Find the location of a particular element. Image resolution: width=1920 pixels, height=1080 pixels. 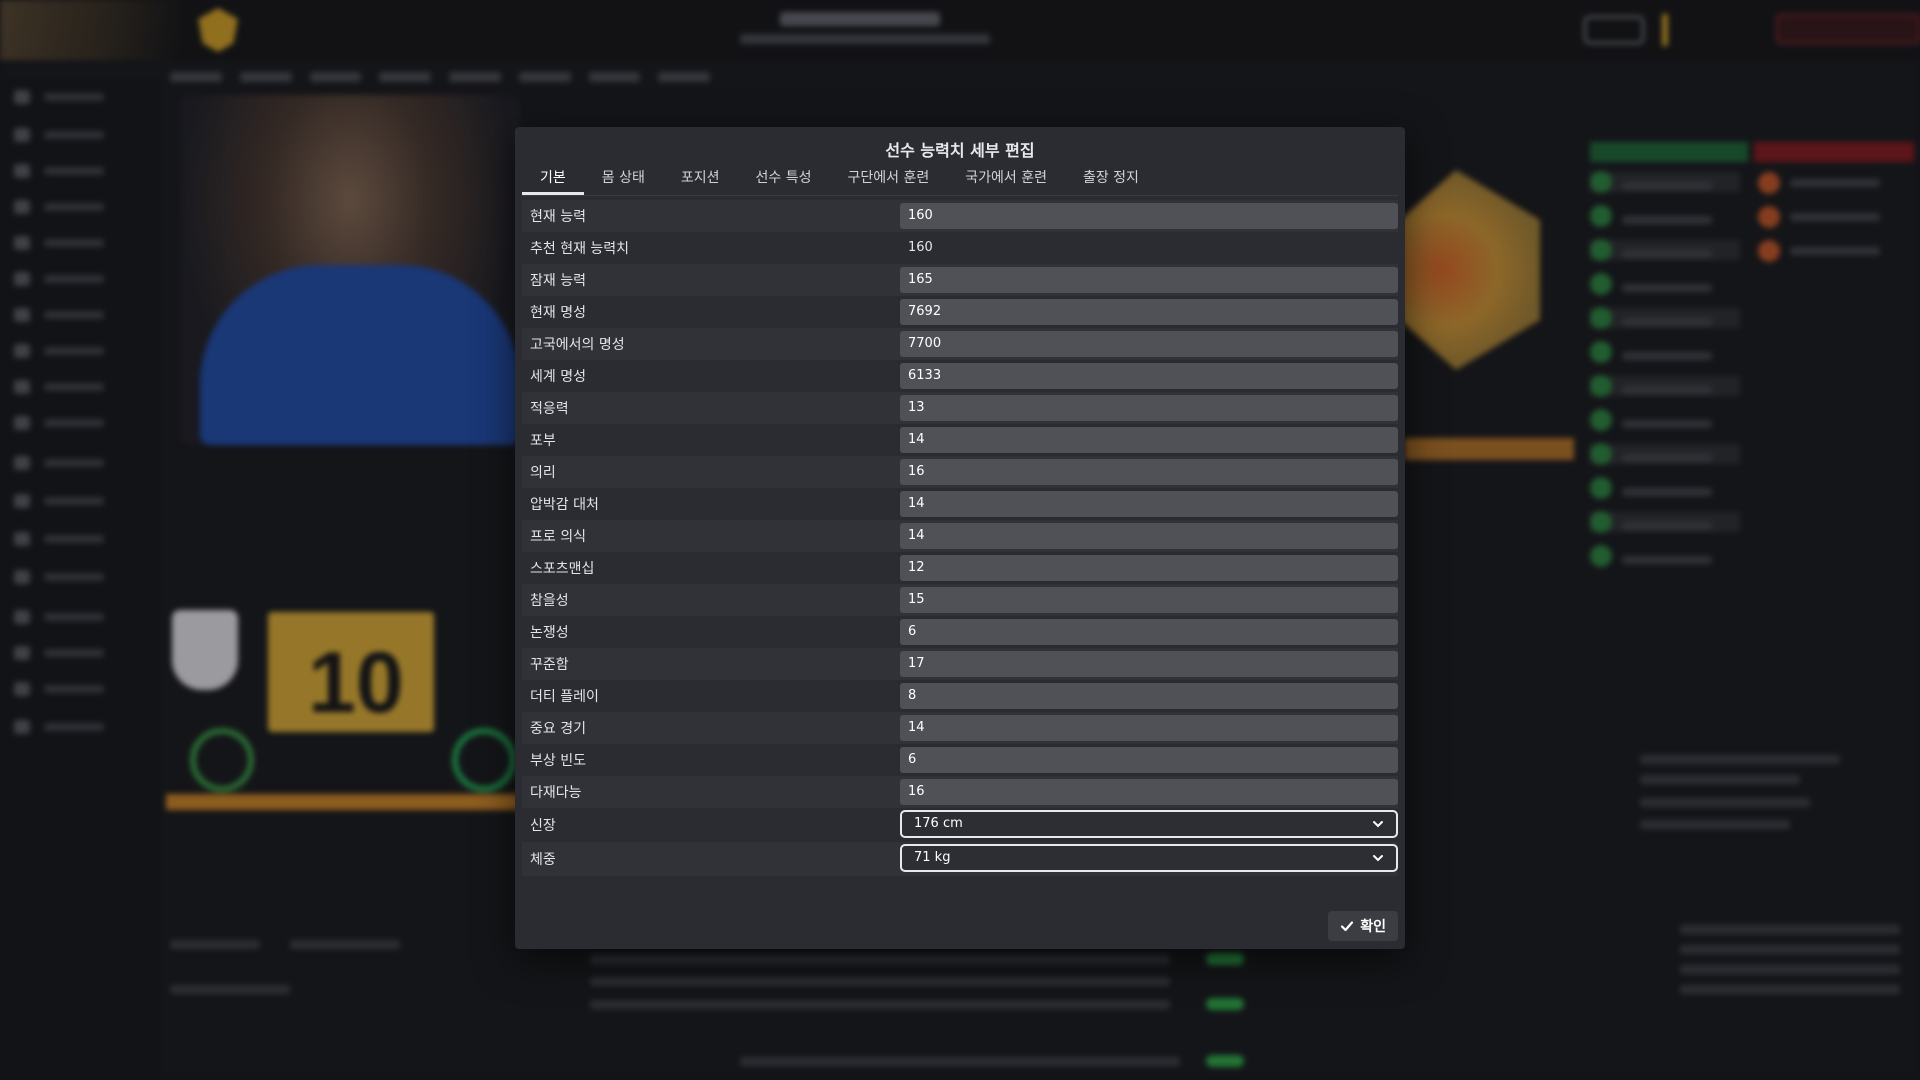

attribute-input: 165 is located at coordinates (1149, 280).